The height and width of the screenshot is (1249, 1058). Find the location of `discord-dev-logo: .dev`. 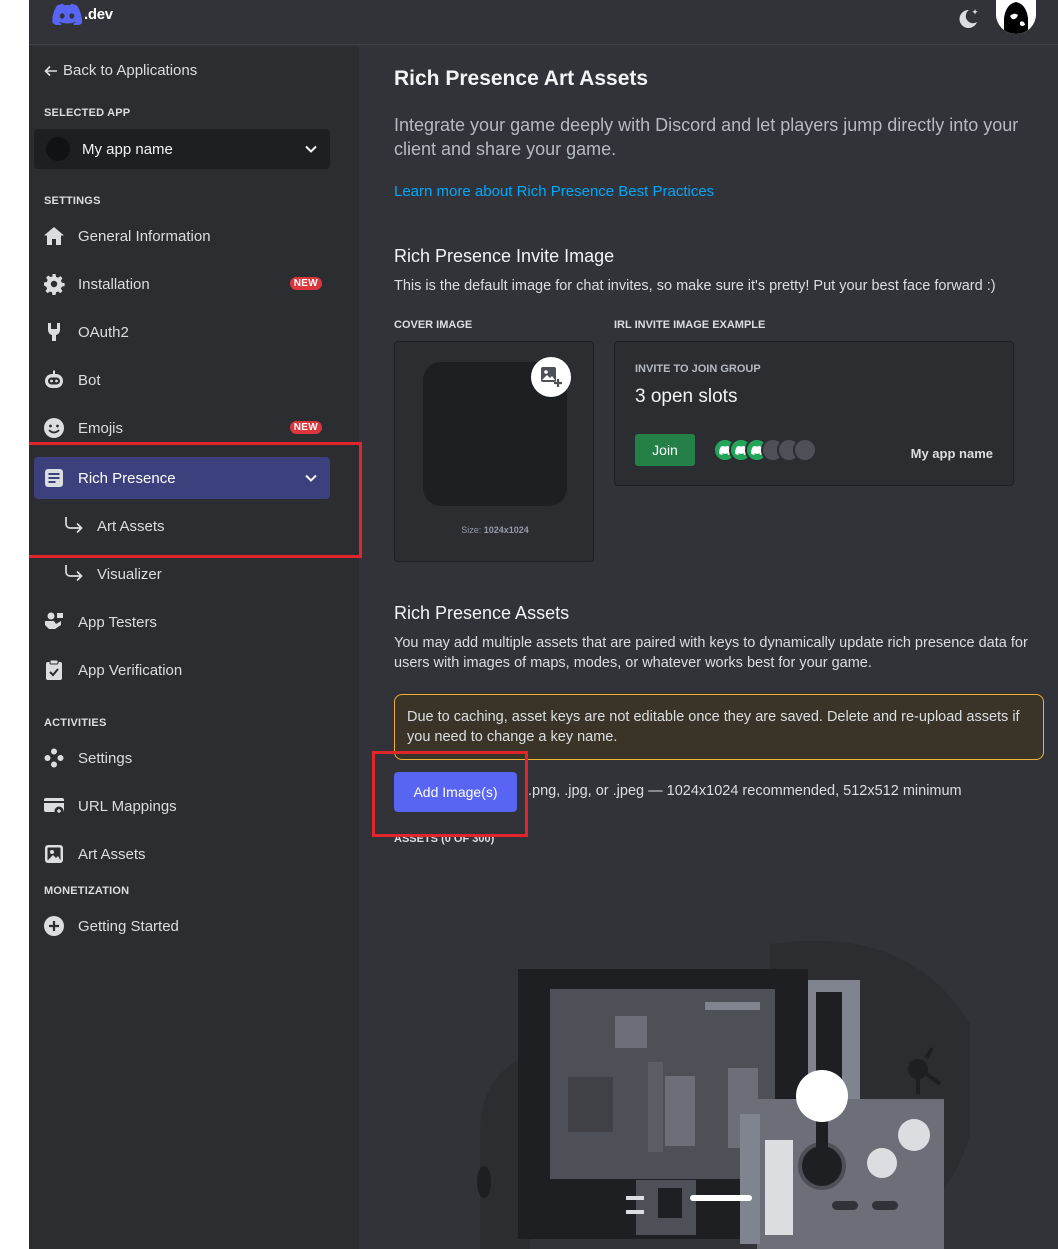

discord-dev-logo: .dev is located at coordinates (82, 14).